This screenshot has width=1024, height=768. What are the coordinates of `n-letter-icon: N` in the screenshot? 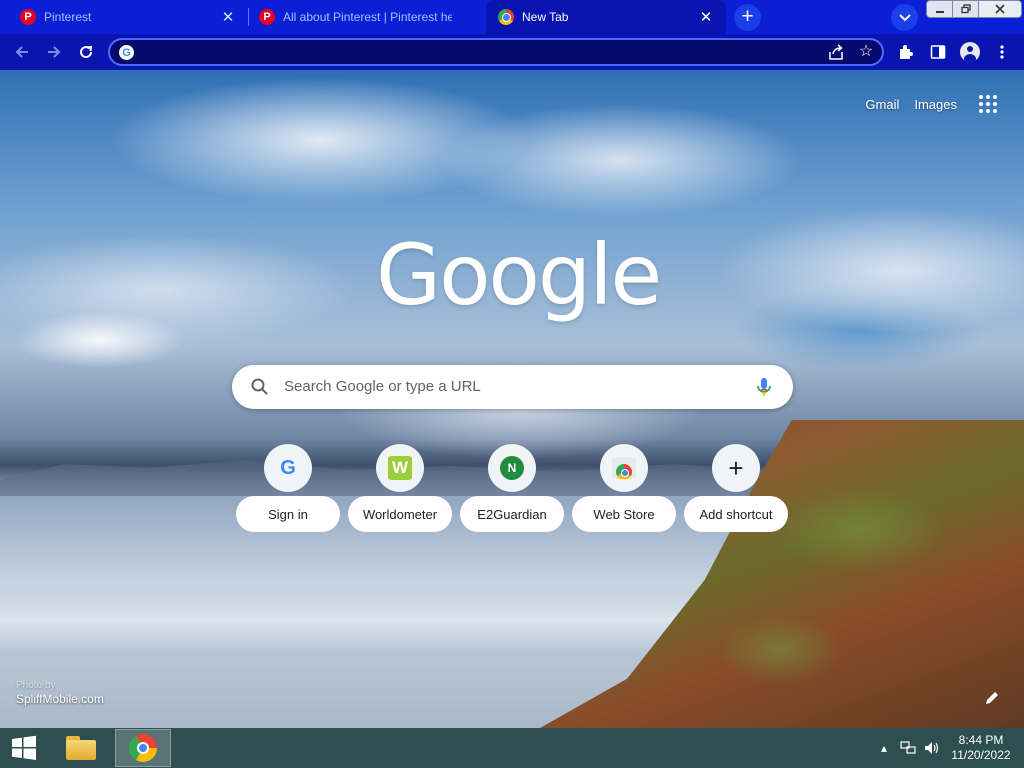 It's located at (512, 468).